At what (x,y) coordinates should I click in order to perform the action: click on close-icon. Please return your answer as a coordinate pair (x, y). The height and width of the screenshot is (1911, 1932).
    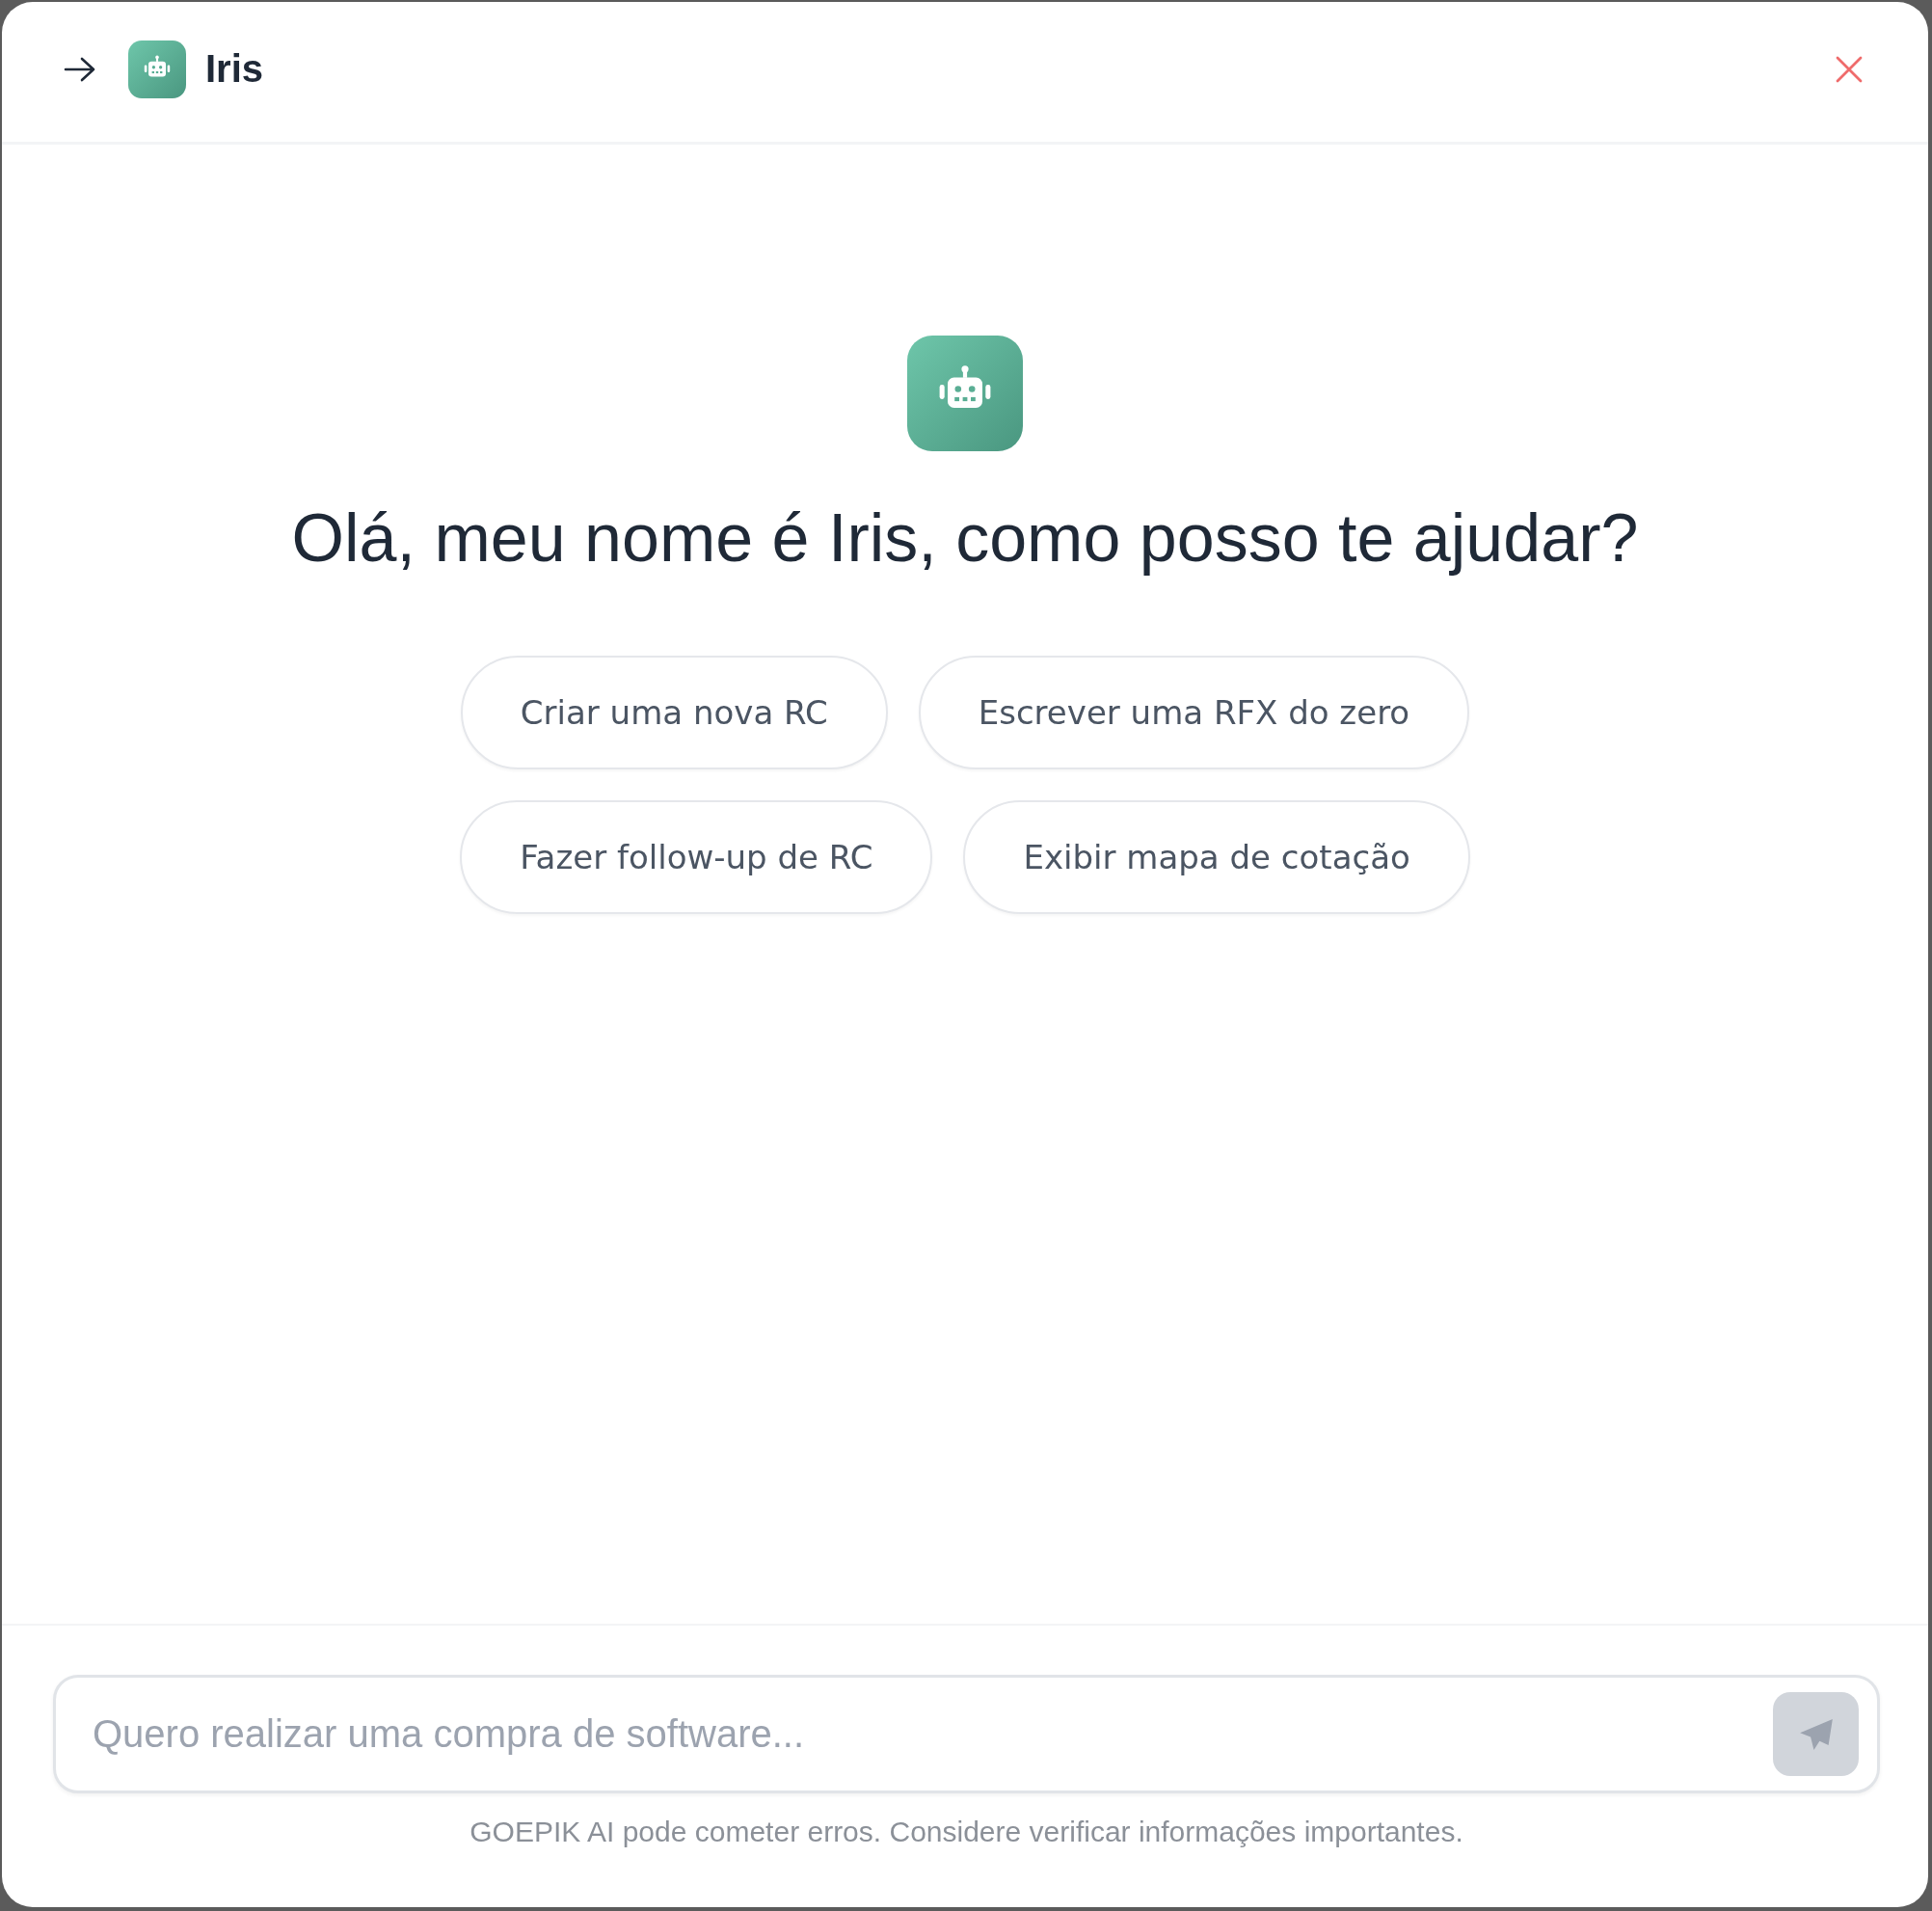
    Looking at the image, I should click on (1850, 69).